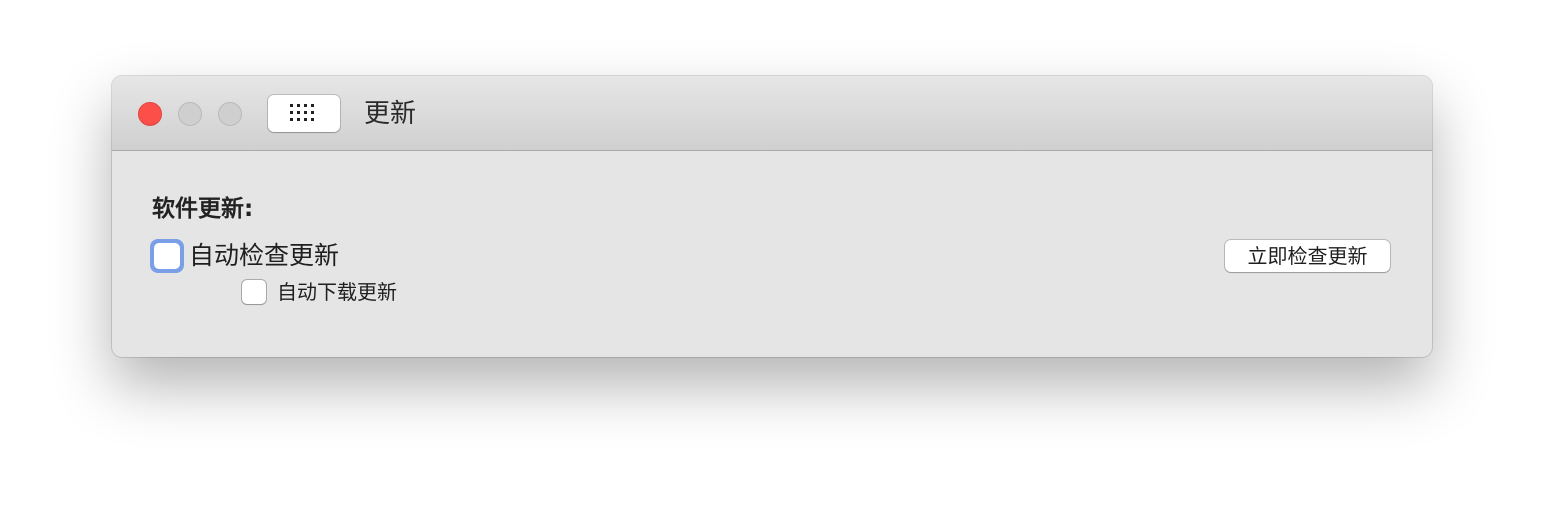  What do you see at coordinates (230, 114) in the screenshot?
I see `zoom-button` at bounding box center [230, 114].